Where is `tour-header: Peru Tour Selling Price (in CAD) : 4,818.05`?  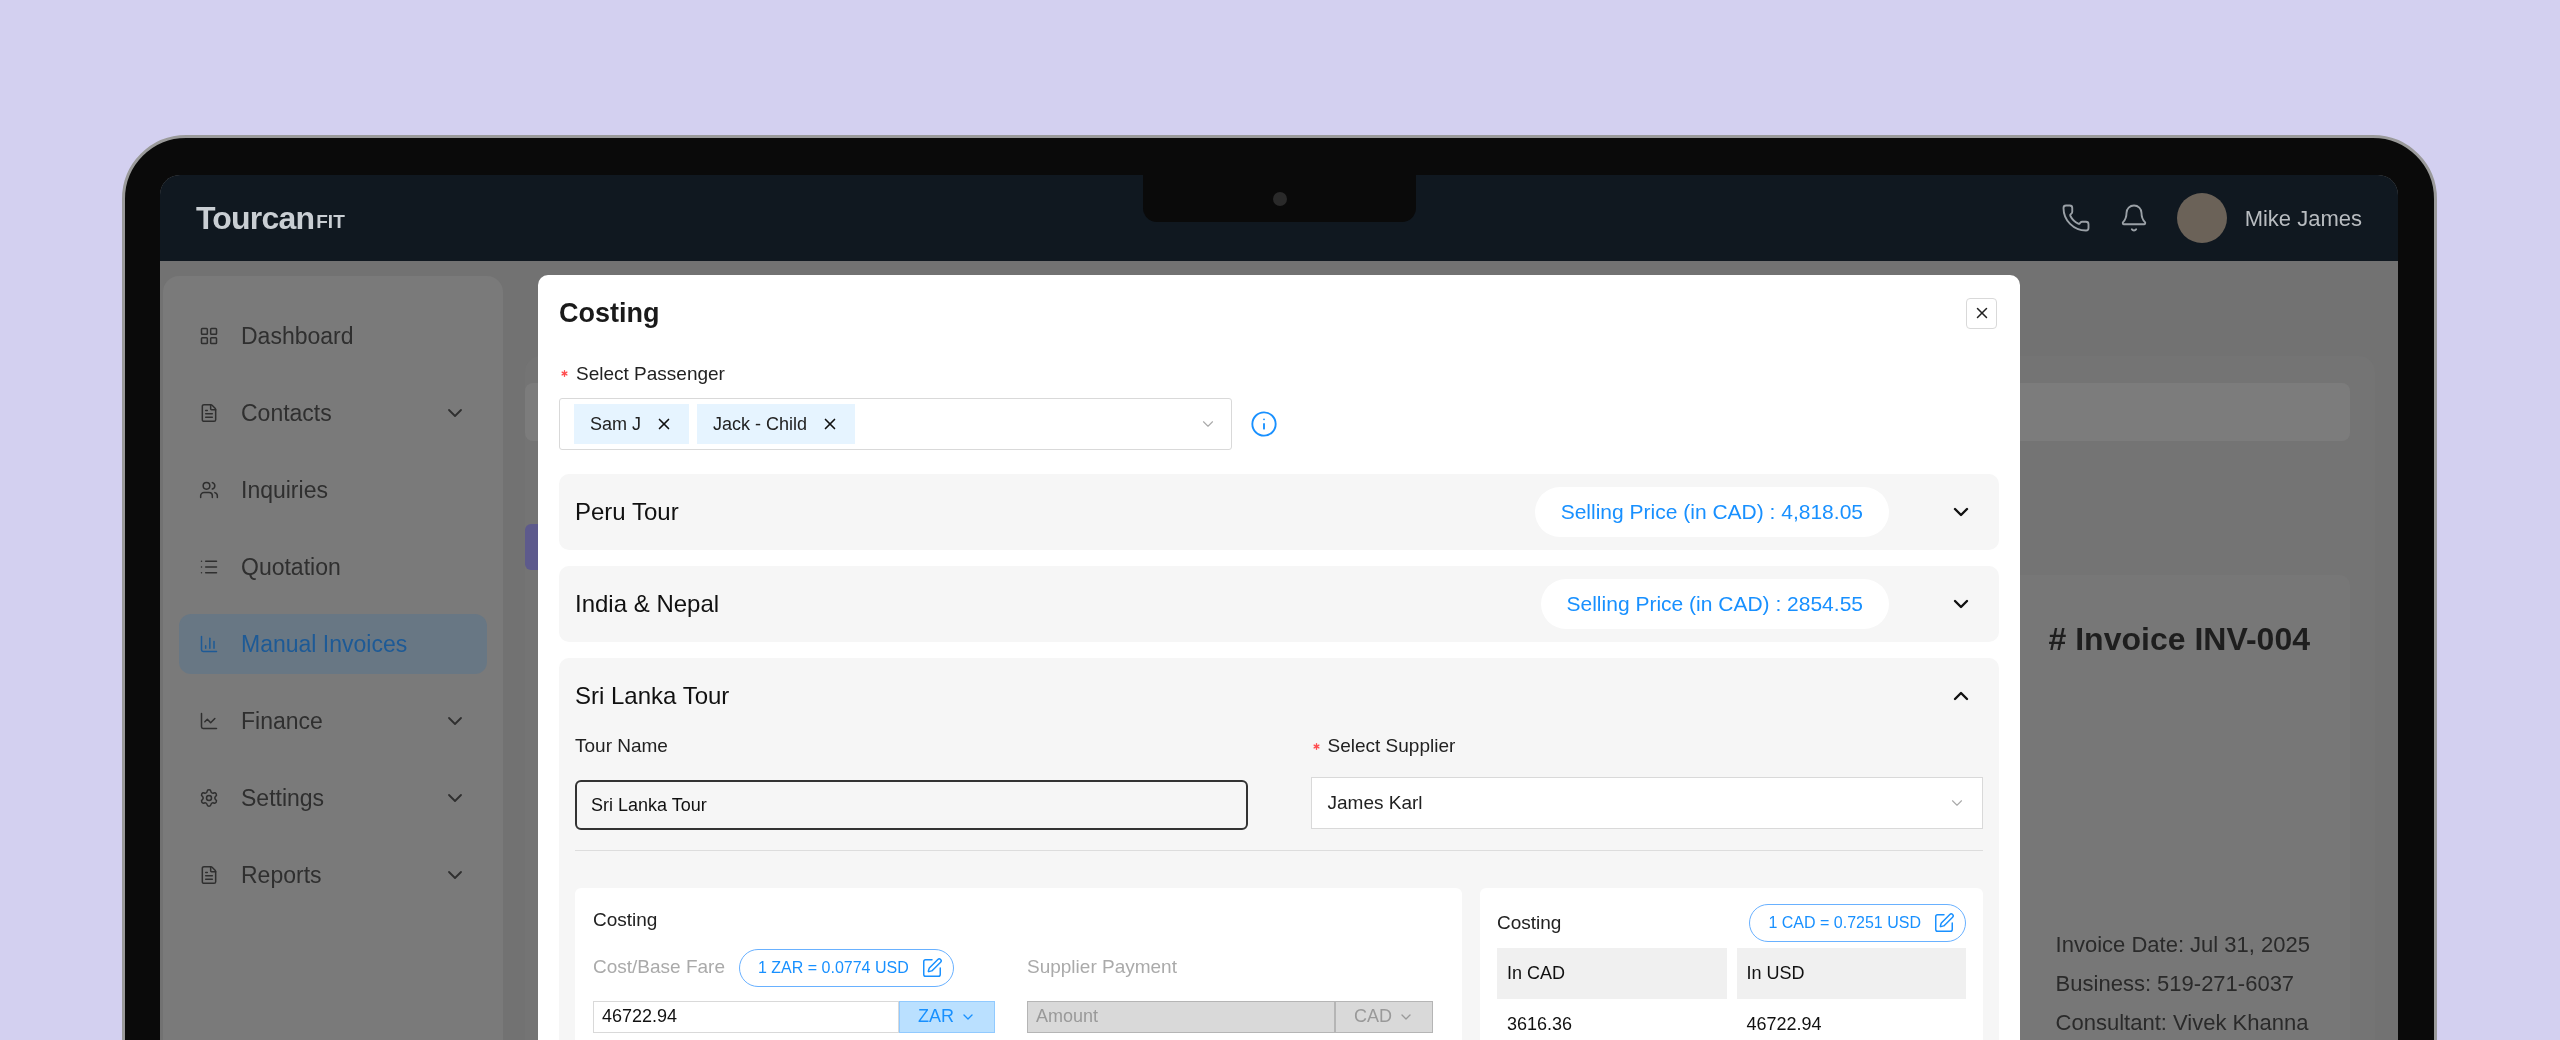 tour-header: Peru Tour Selling Price (in CAD) : 4,818.05 is located at coordinates (1279, 512).